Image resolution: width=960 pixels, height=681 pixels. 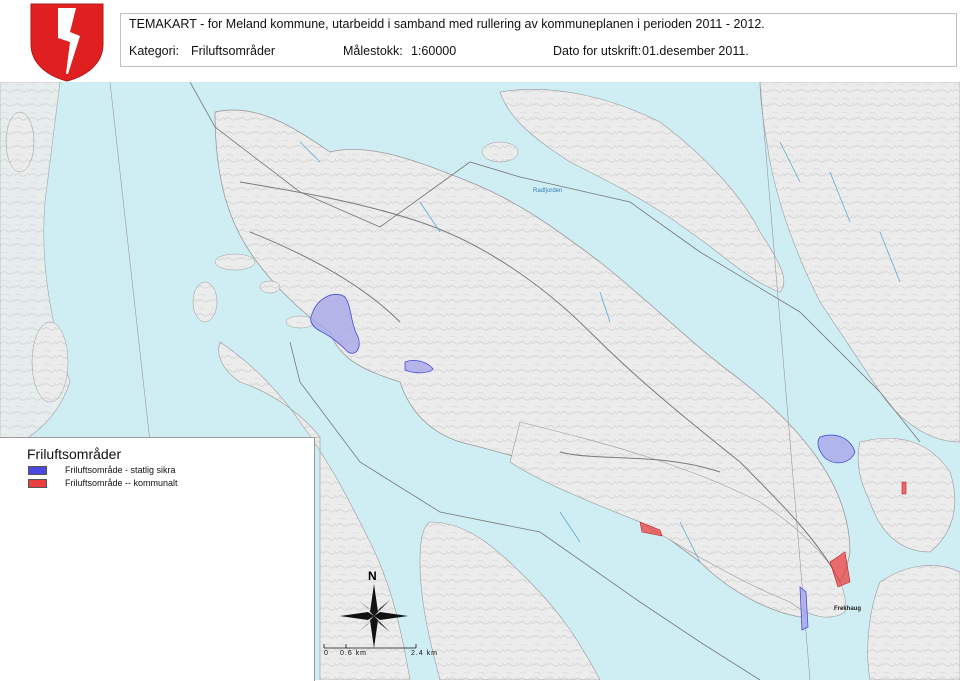 What do you see at coordinates (859, 262) in the screenshot?
I see `northeast-land` at bounding box center [859, 262].